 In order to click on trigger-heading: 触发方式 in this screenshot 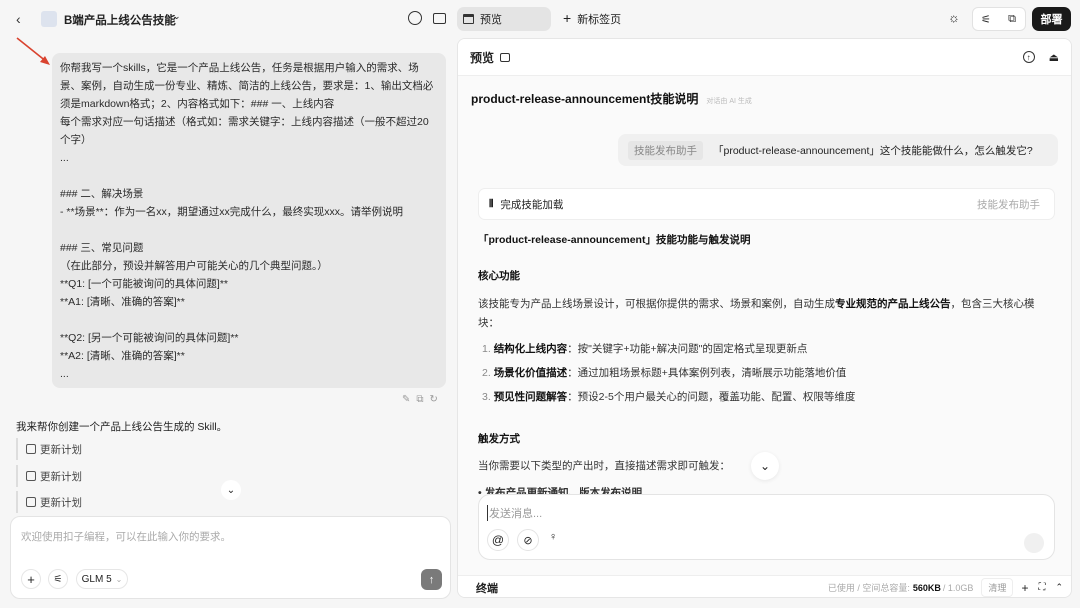, I will do `click(499, 439)`.